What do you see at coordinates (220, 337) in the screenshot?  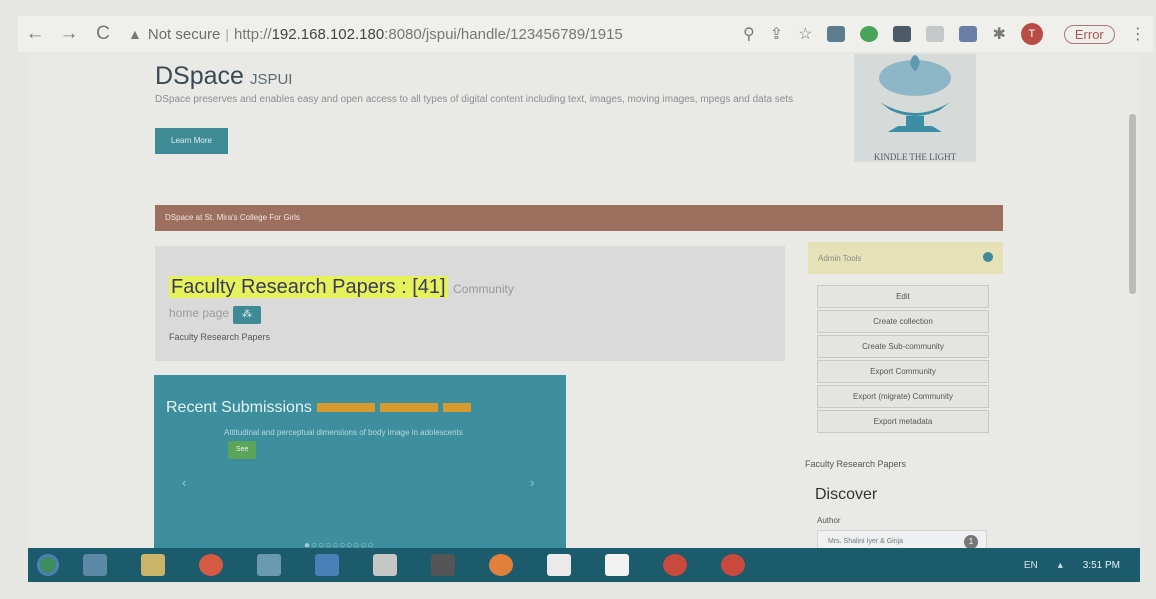 I see `community-description: Faculty Research Papers` at bounding box center [220, 337].